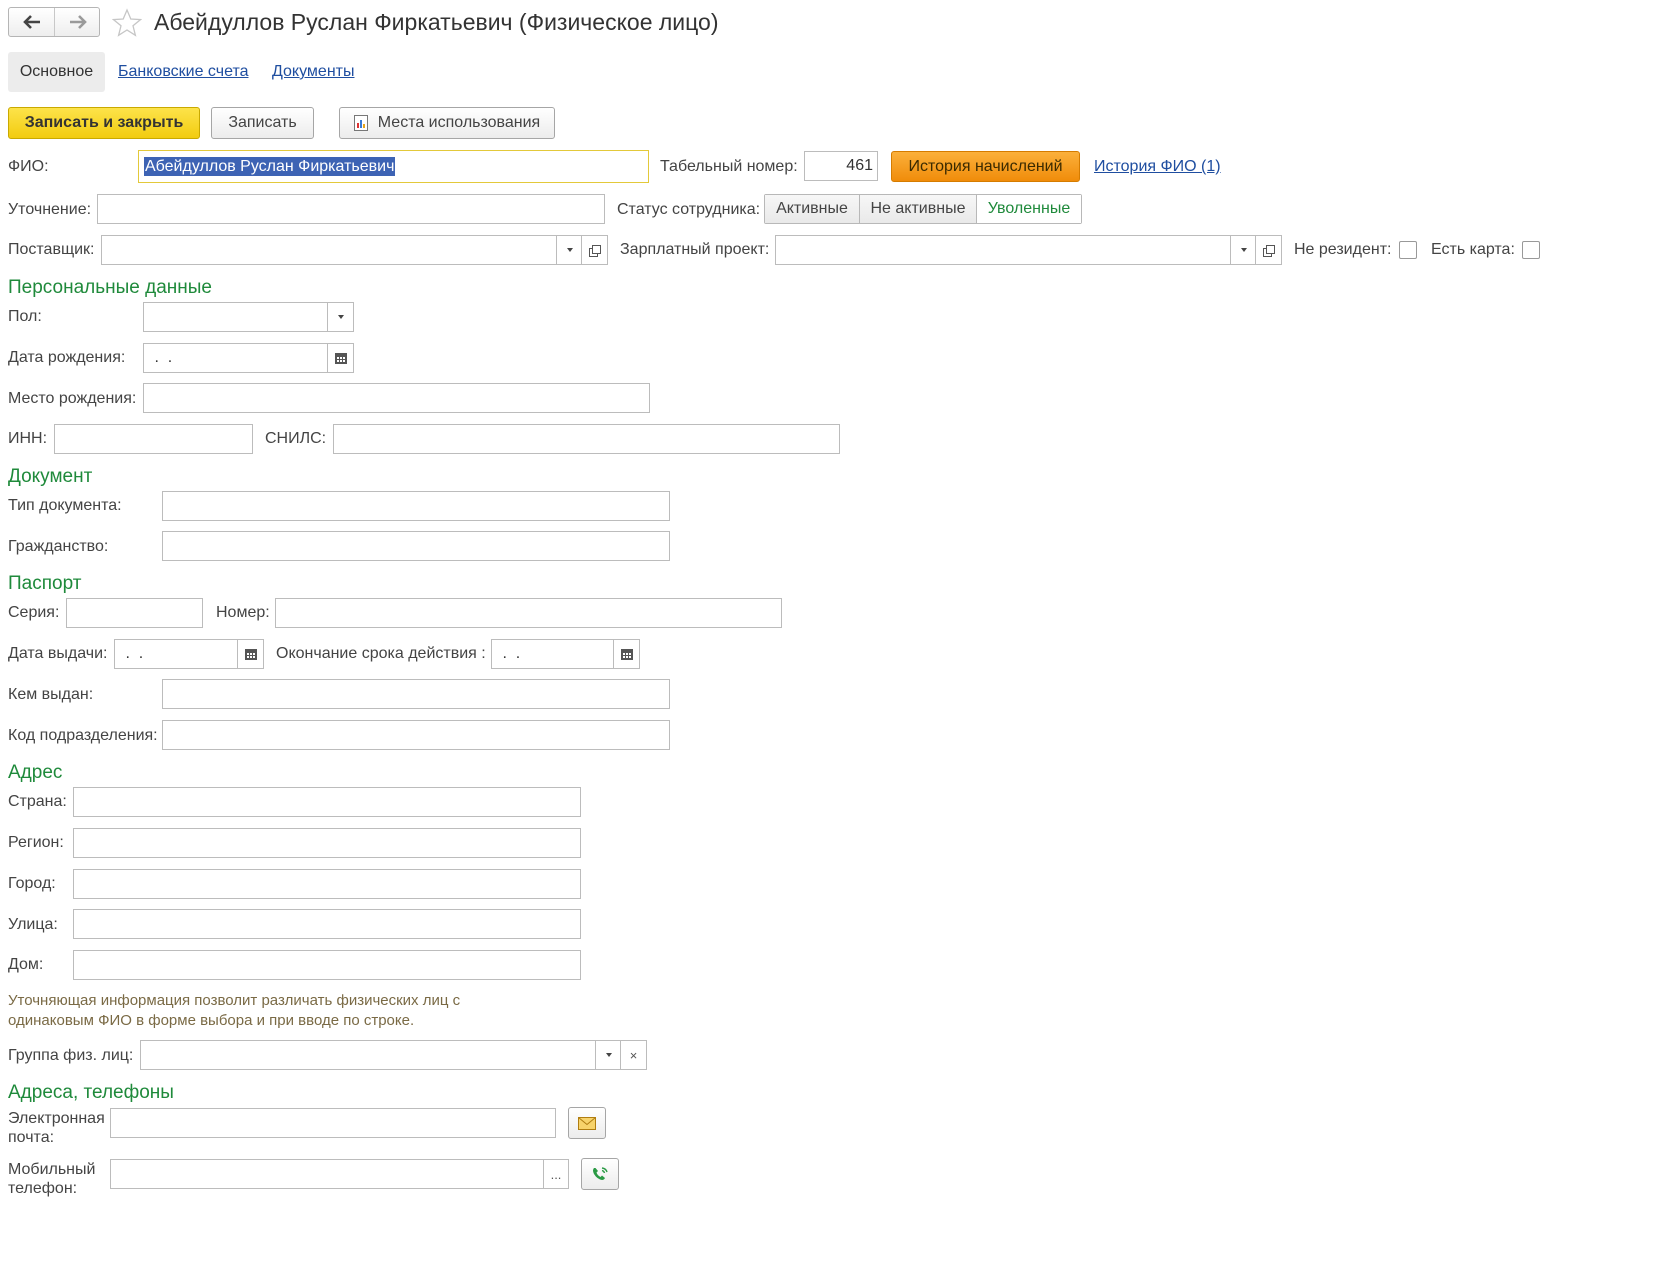 This screenshot has width=1680, height=1285. What do you see at coordinates (985, 166) in the screenshot?
I see `history-accruals-button: История начислений` at bounding box center [985, 166].